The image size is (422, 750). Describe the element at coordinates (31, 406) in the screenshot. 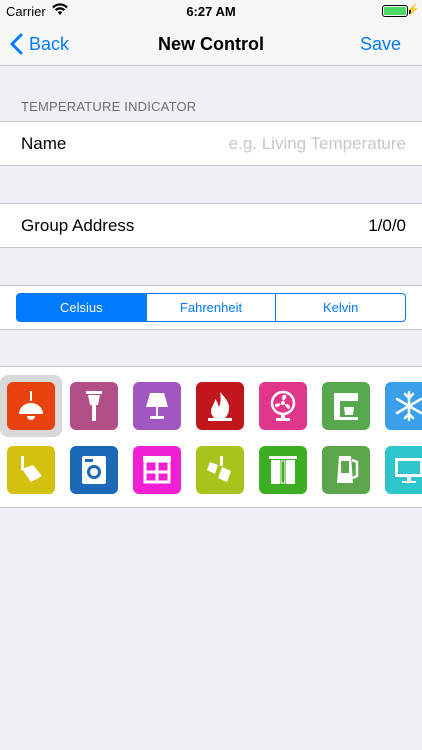

I see `pendant-lamp-icon` at that location.